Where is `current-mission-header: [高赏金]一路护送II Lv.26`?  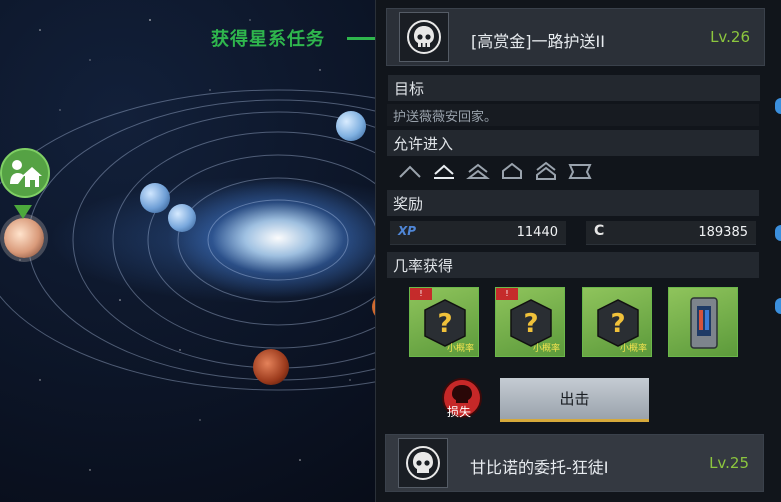 current-mission-header: [高赏金]一路护送II Lv.26 is located at coordinates (575, 37).